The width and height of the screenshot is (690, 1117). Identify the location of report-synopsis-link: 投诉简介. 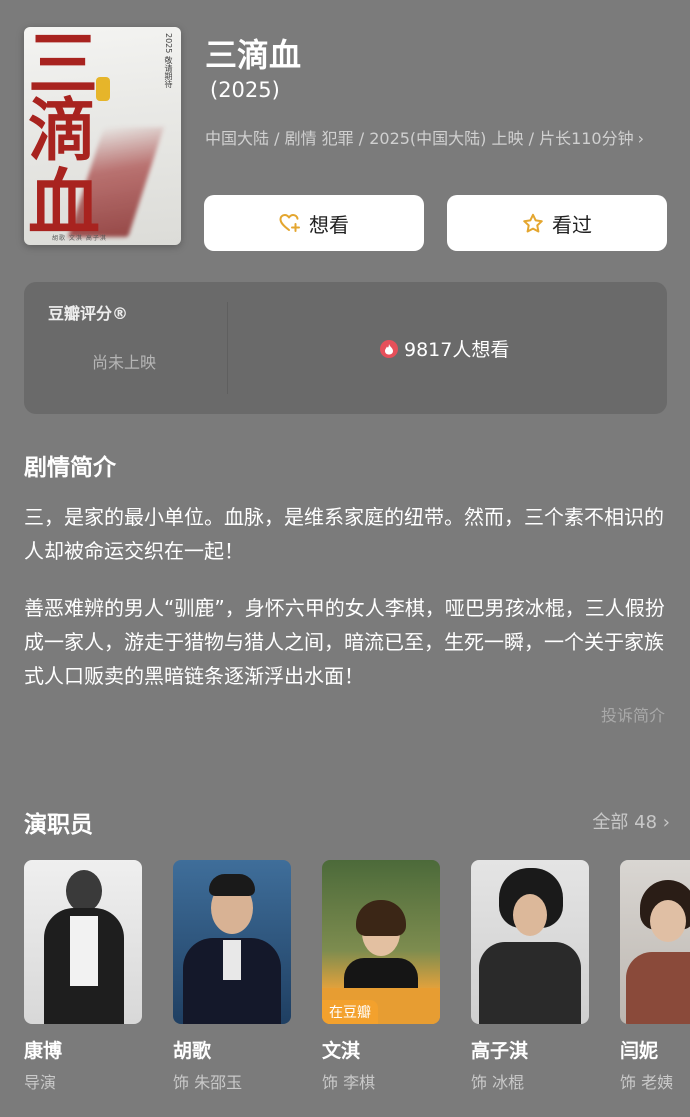
(633, 714).